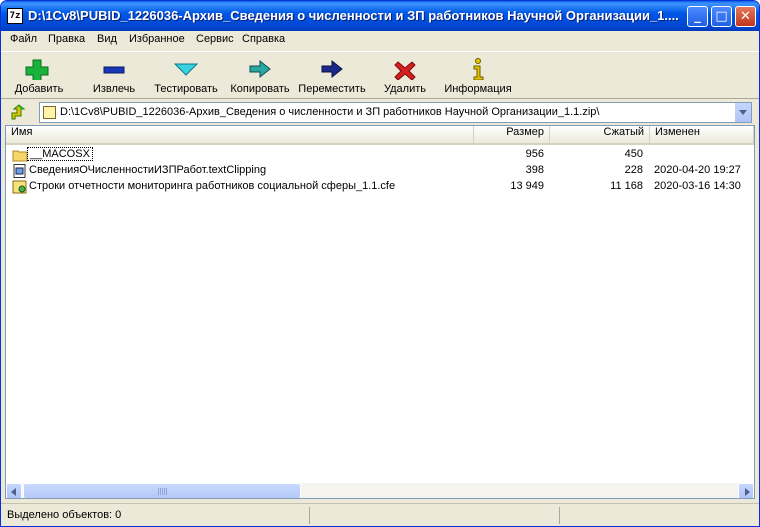  Describe the element at coordinates (64, 515) in the screenshot. I see `selected-count: Выделено объектов: 0` at that location.